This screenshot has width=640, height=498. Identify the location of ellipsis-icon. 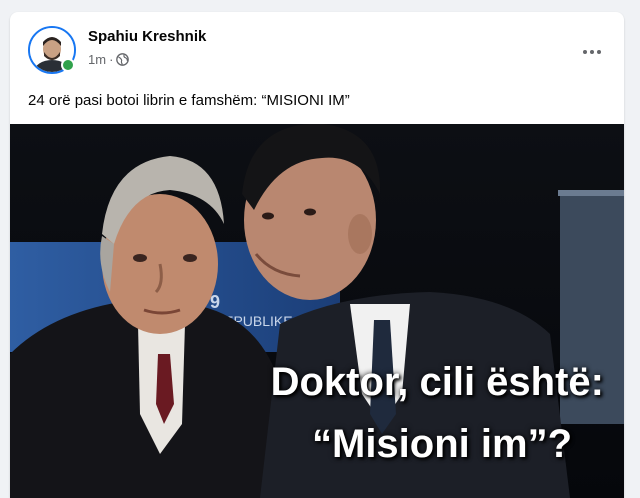
(592, 52).